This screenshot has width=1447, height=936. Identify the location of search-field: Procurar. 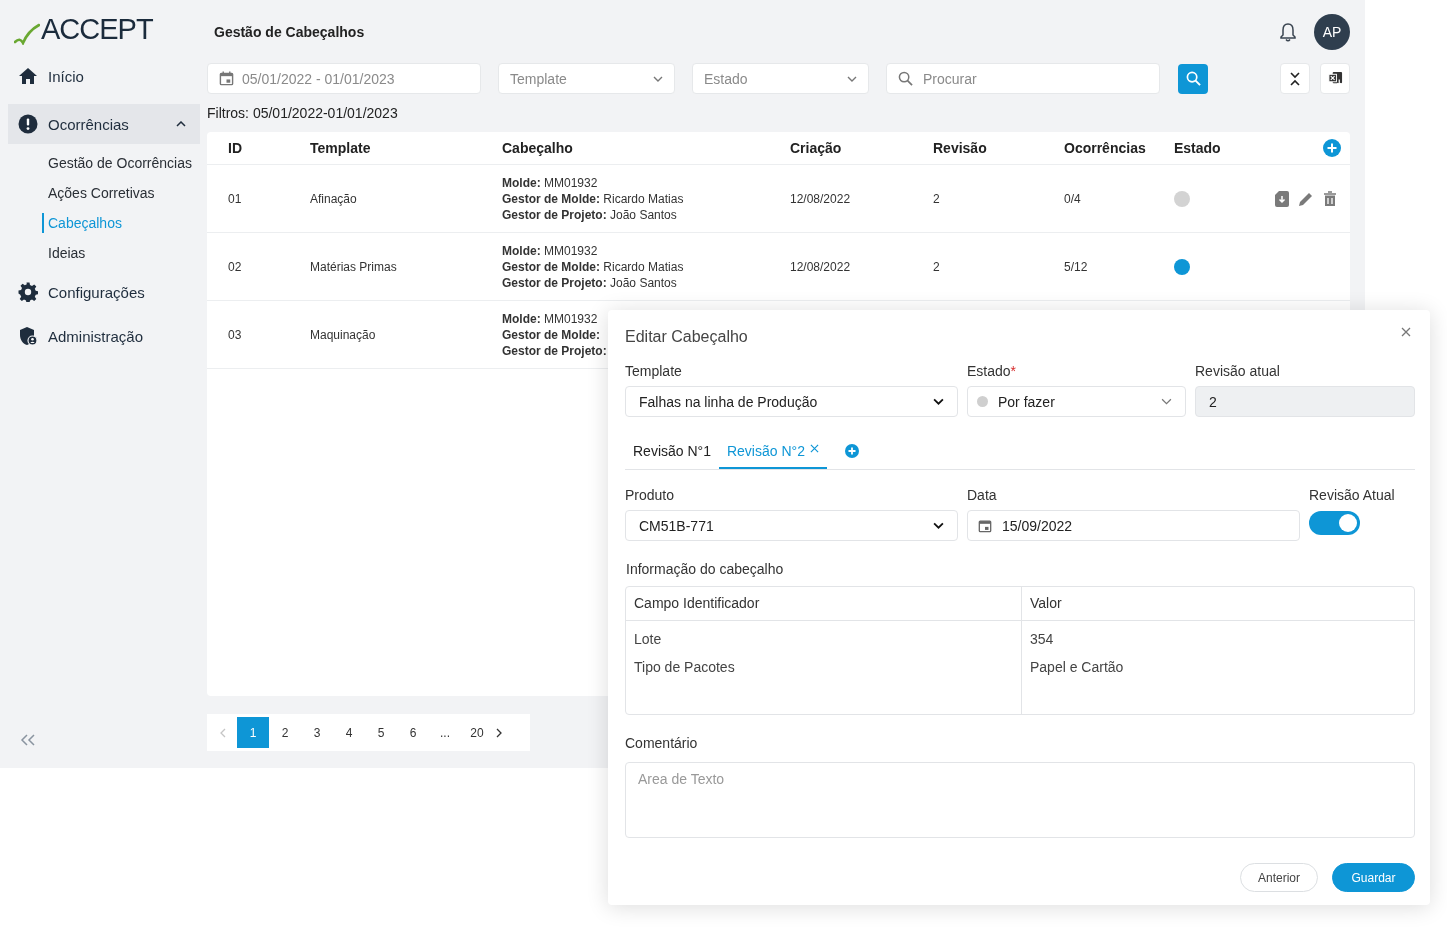
(1023, 78).